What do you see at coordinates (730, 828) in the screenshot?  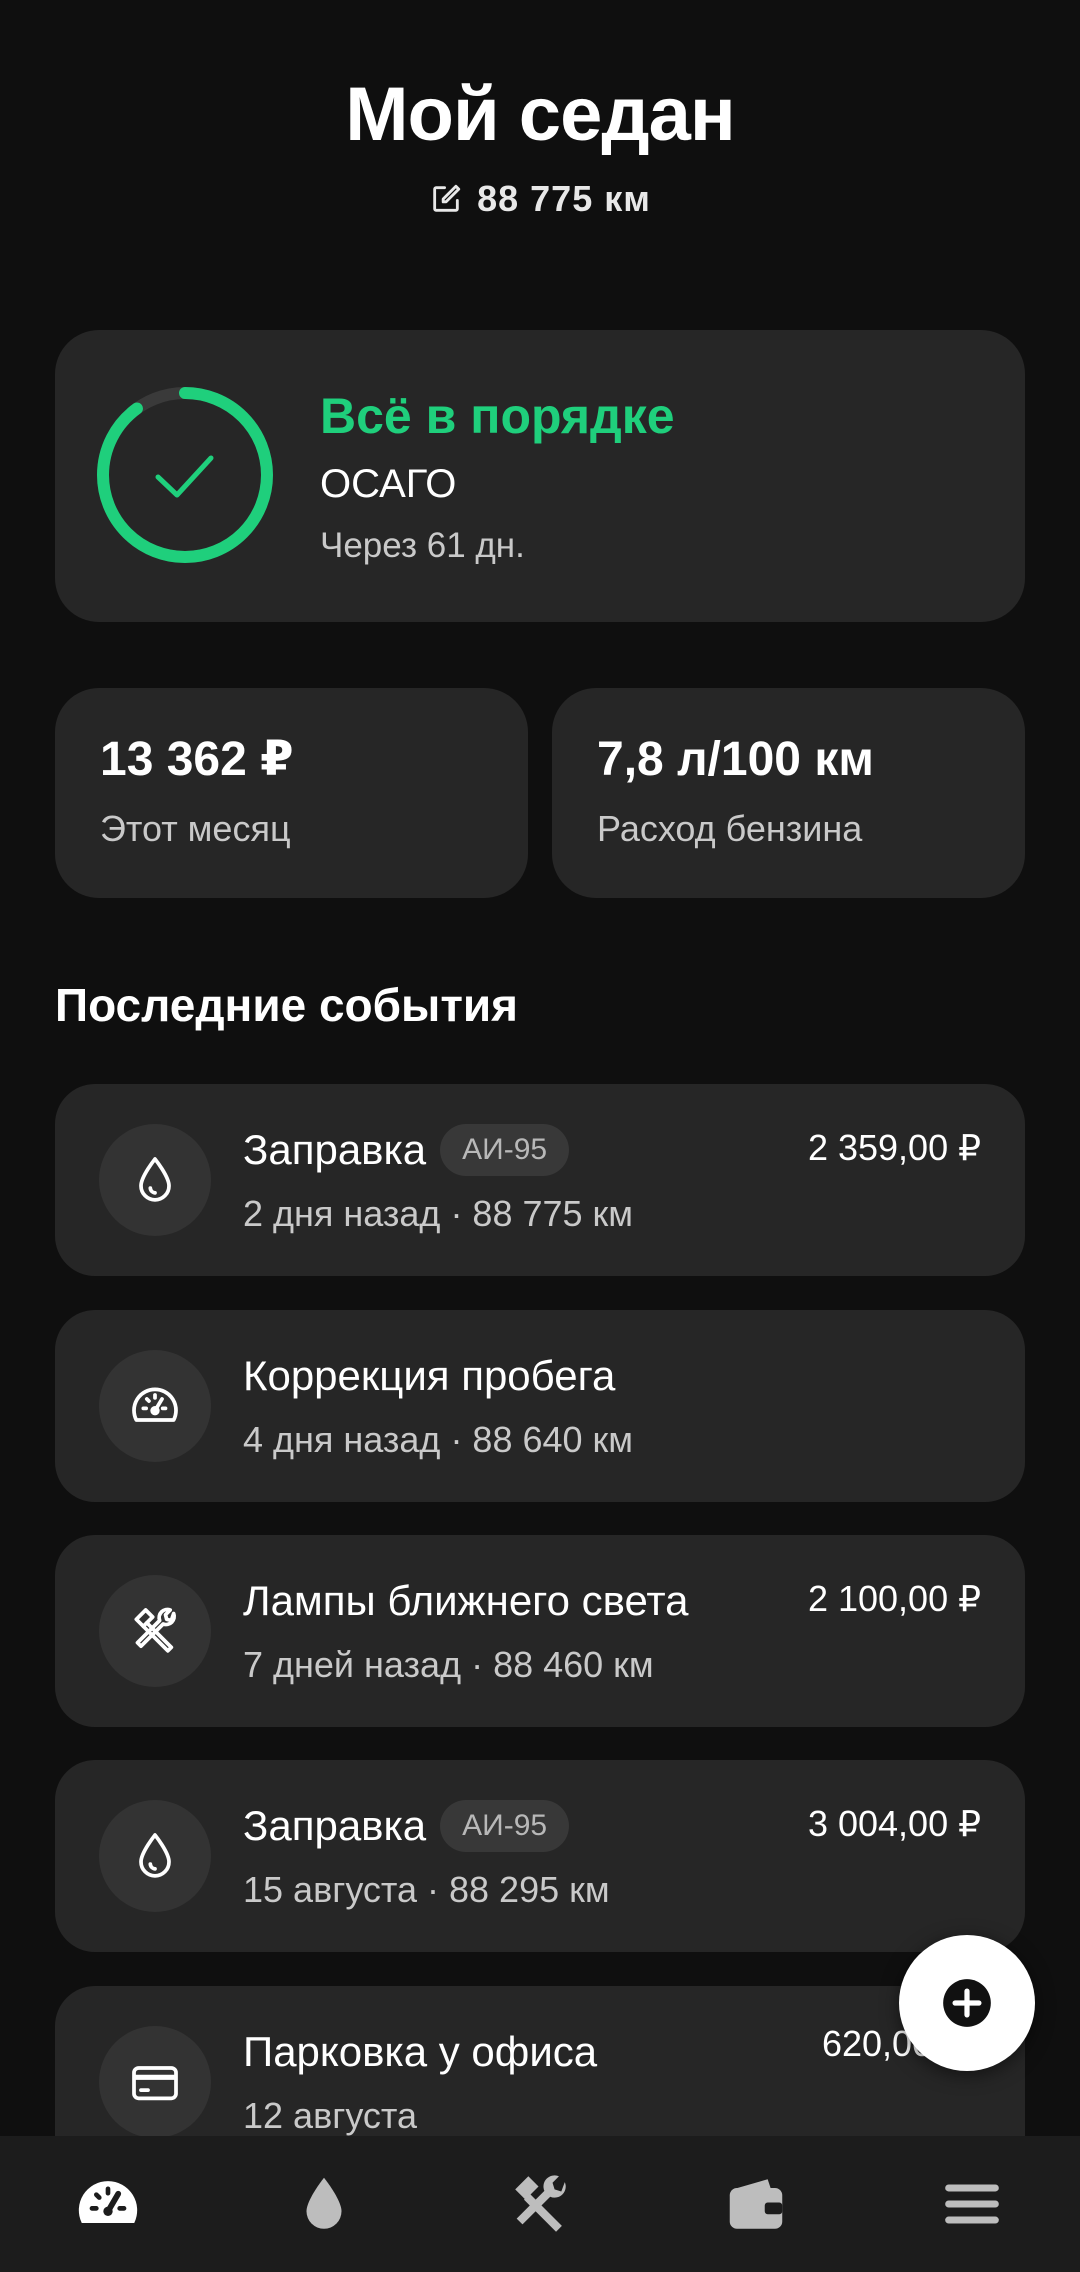 I see `fuel-consumption-label: Расход бензина` at bounding box center [730, 828].